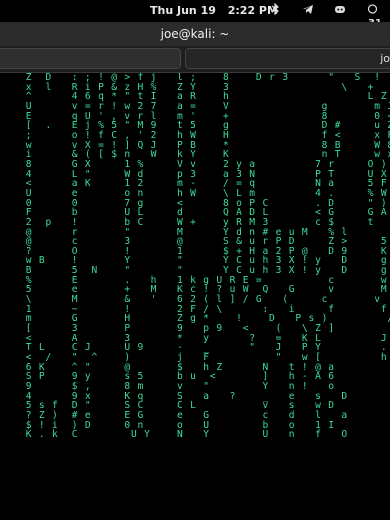  Describe the element at coordinates (385, 58) in the screenshot. I see `tab-label: jo` at that location.